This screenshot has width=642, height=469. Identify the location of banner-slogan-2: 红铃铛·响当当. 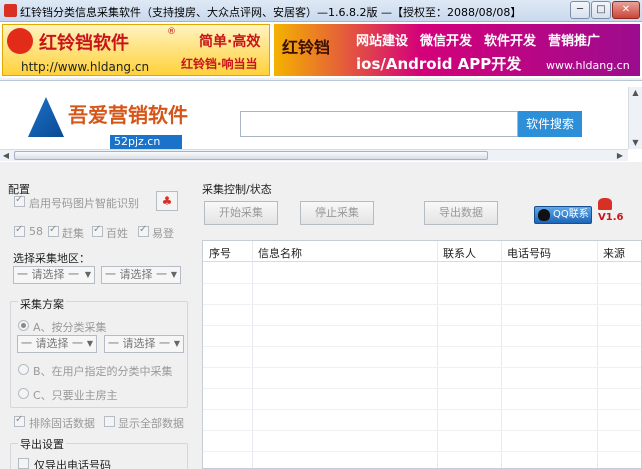
(219, 64).